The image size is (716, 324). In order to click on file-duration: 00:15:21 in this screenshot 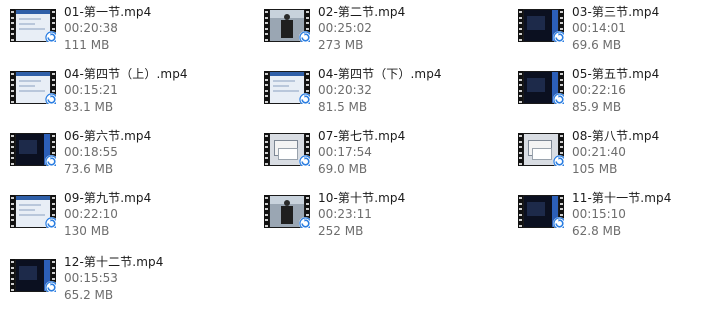, I will do `click(91, 90)`.